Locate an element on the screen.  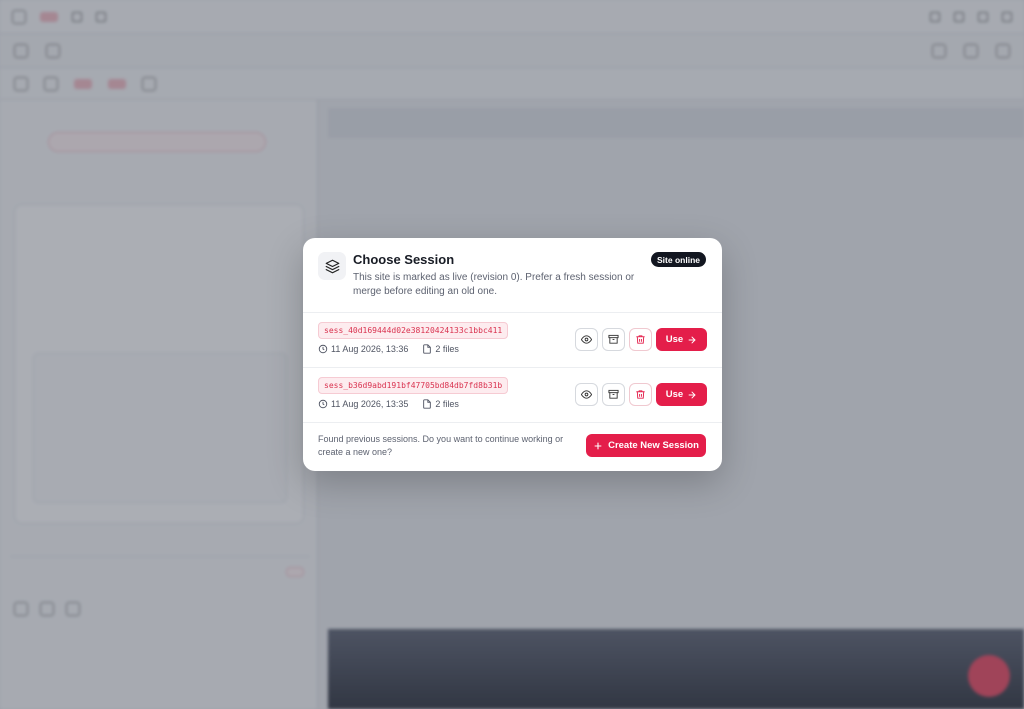
plus-icon is located at coordinates (598, 445).